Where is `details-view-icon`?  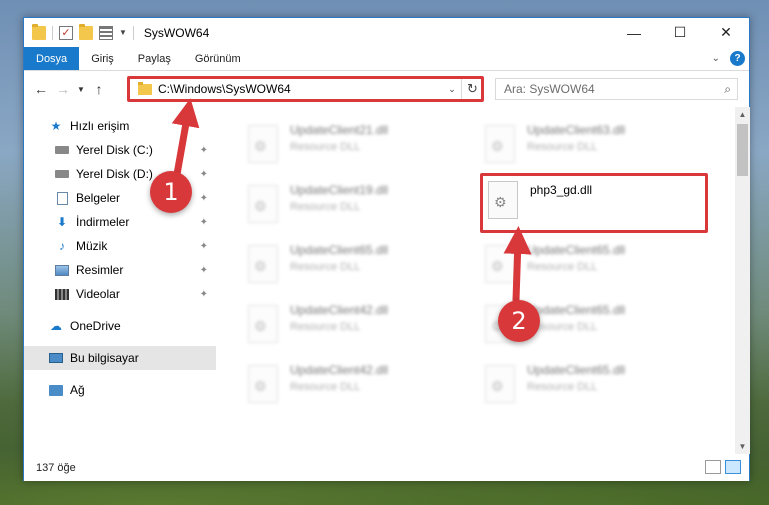
details-view-icon is located at coordinates (713, 467).